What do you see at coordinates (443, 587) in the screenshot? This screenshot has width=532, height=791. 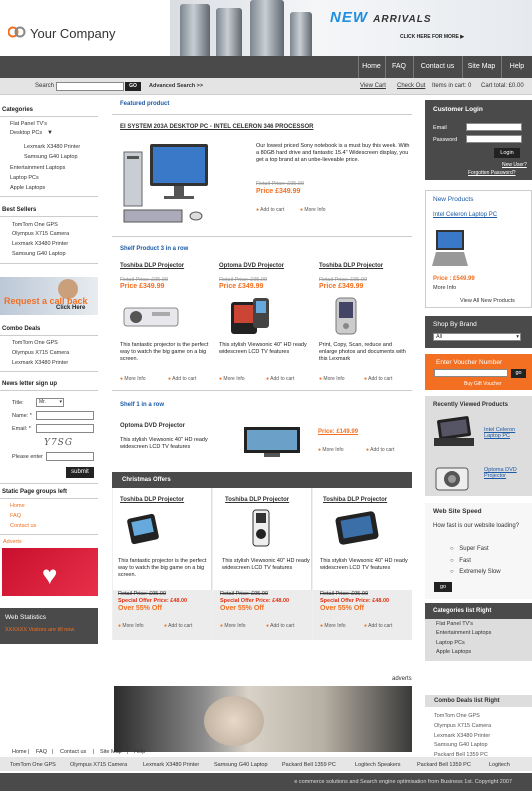 I see `poll-go-button: go` at bounding box center [443, 587].